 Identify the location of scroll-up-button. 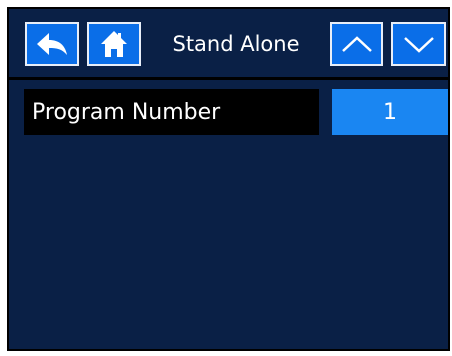
(356, 44).